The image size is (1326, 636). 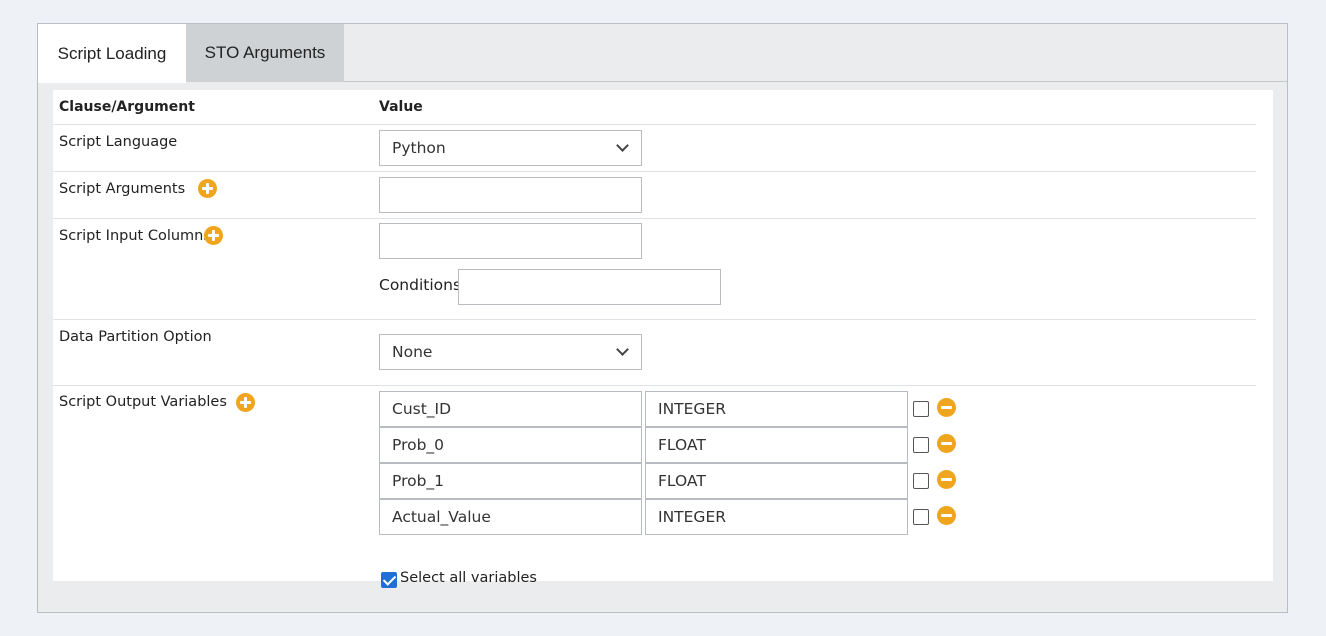 I want to click on script-input-columns-input, so click(x=510, y=241).